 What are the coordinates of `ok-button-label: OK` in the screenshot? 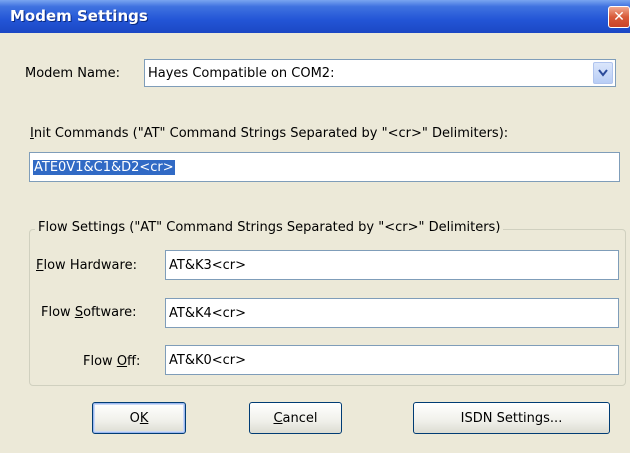 It's located at (139, 418).